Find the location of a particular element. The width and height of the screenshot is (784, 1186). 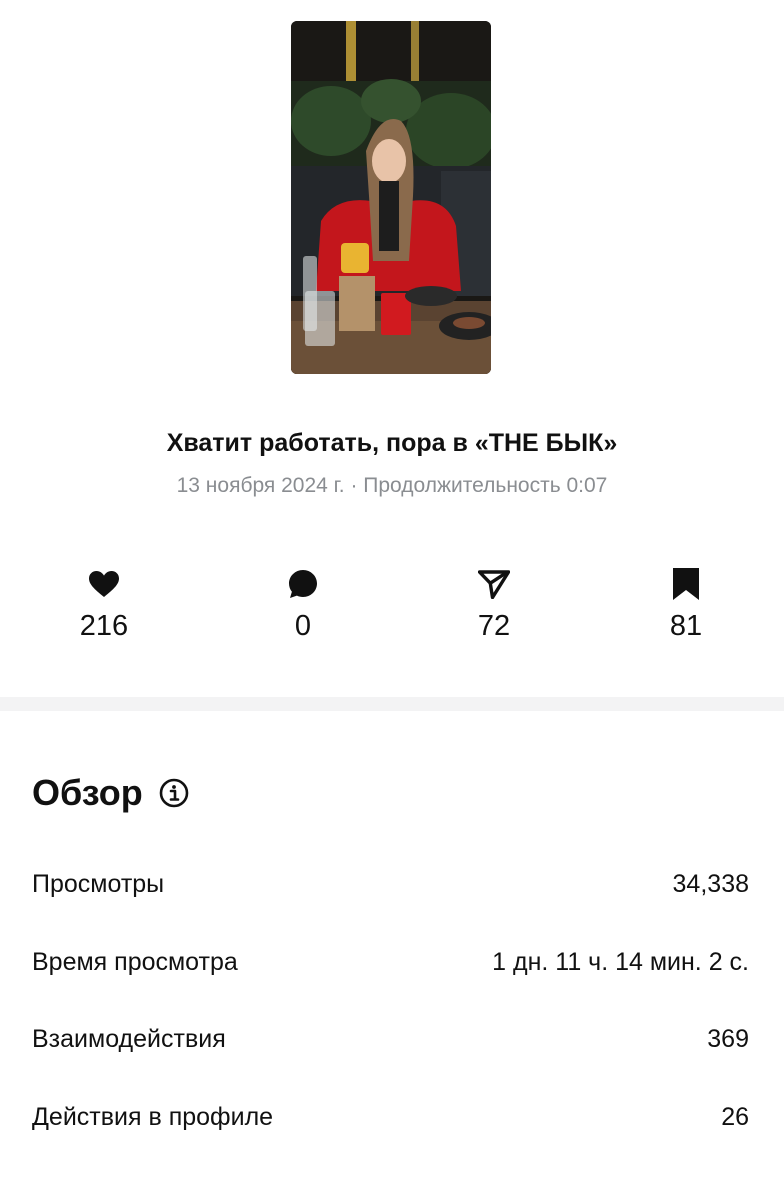

comment-icon is located at coordinates (303, 584).